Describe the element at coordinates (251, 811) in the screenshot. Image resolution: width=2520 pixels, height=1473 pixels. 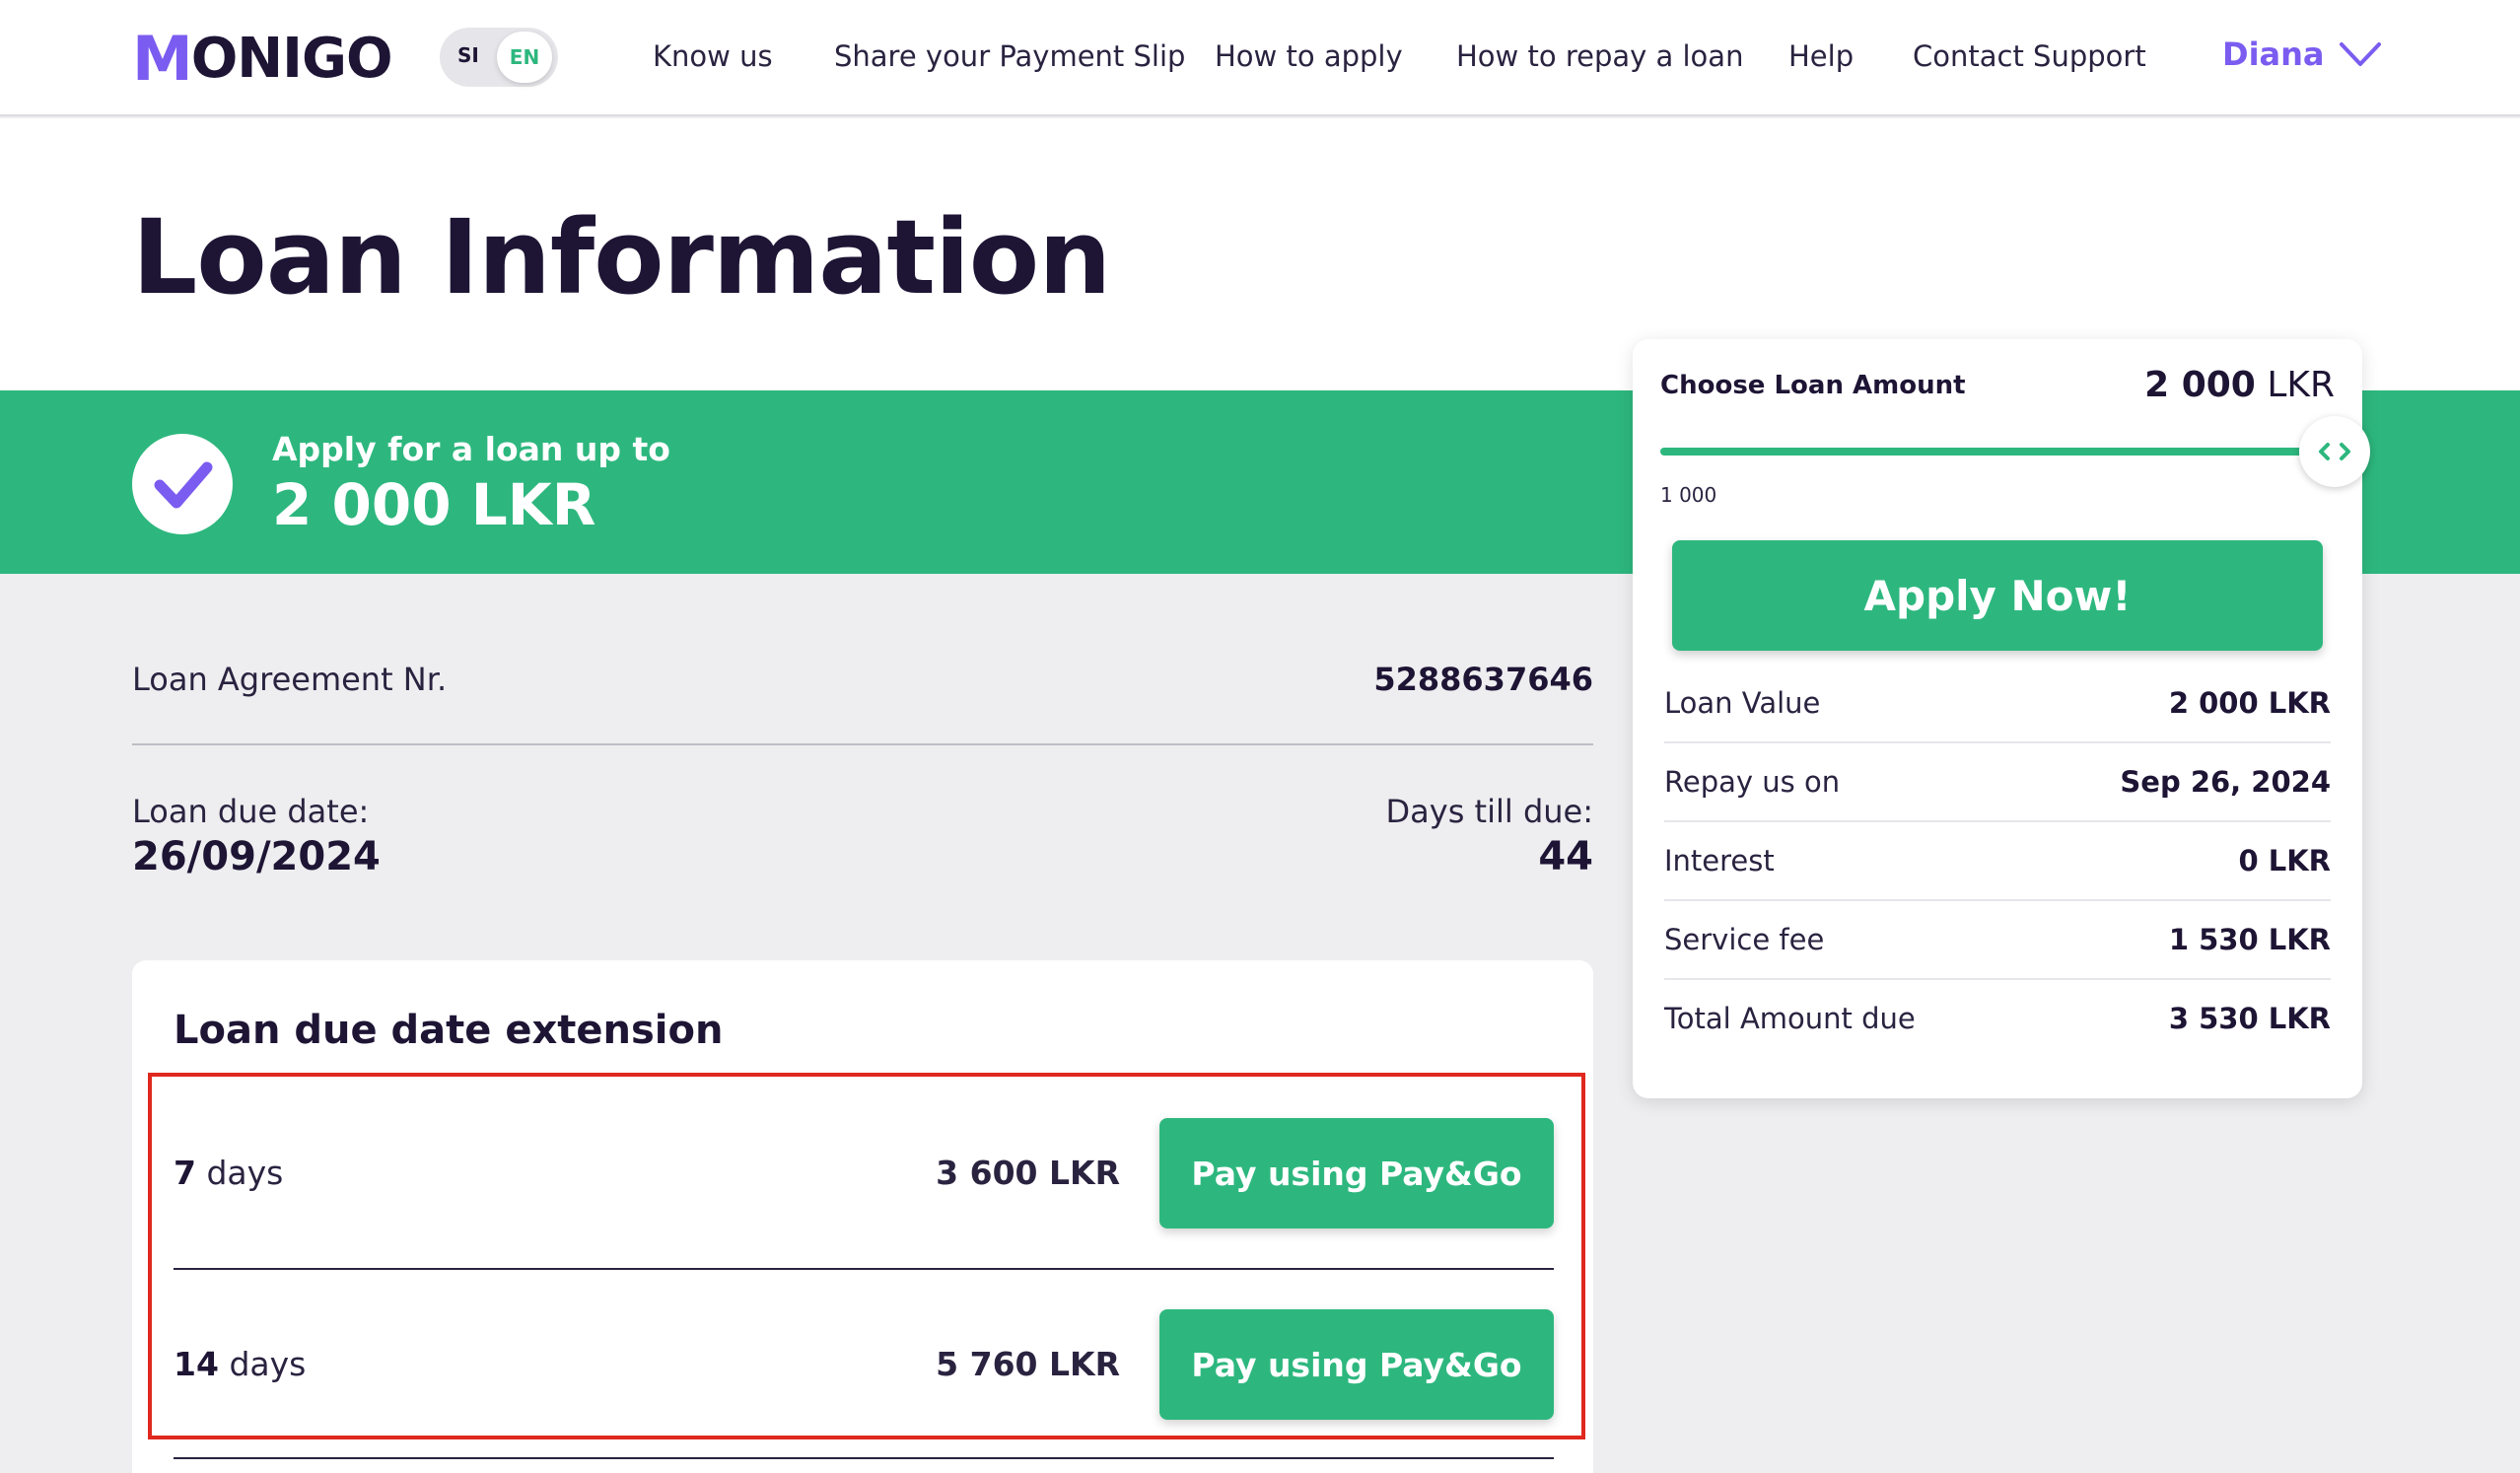
I see `due-date-label: Loan due date:` at that location.